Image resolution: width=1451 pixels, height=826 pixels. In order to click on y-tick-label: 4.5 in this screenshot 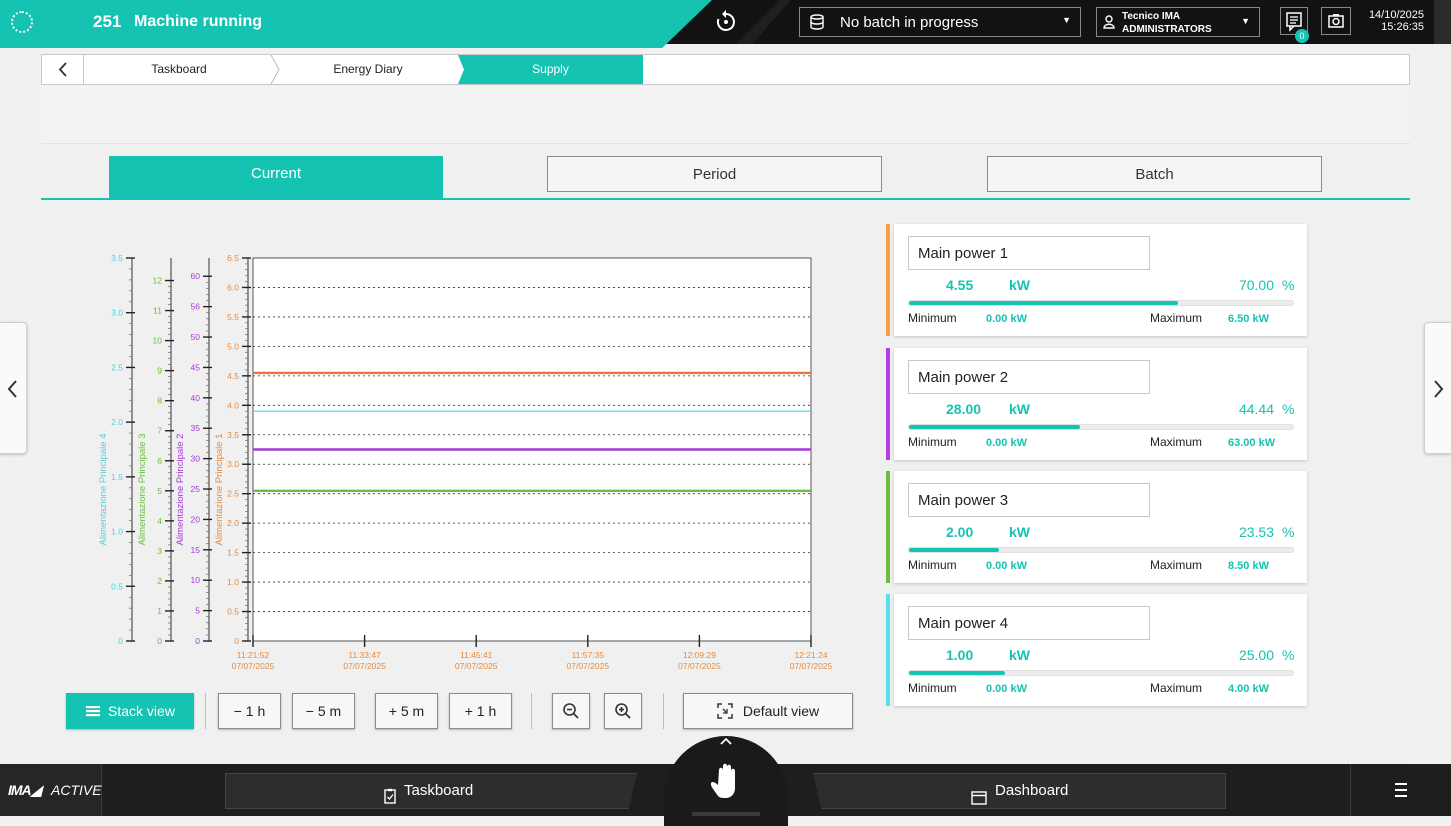, I will do `click(233, 376)`.